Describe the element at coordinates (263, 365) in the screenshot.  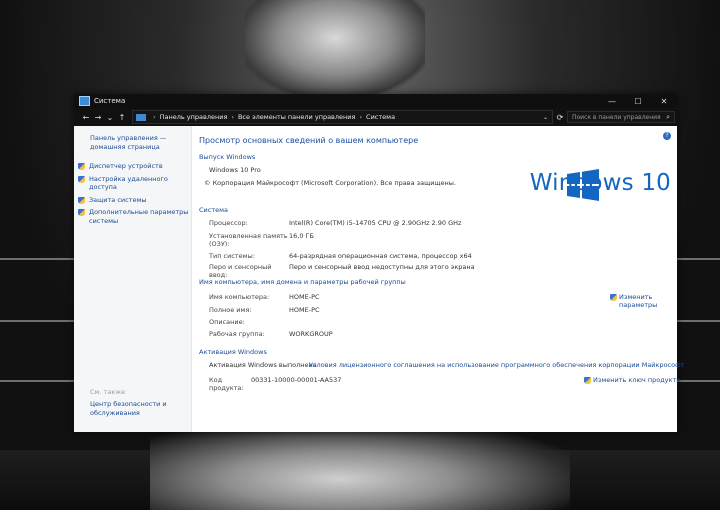
I see `activation-status: Активация Windows выполнена` at that location.